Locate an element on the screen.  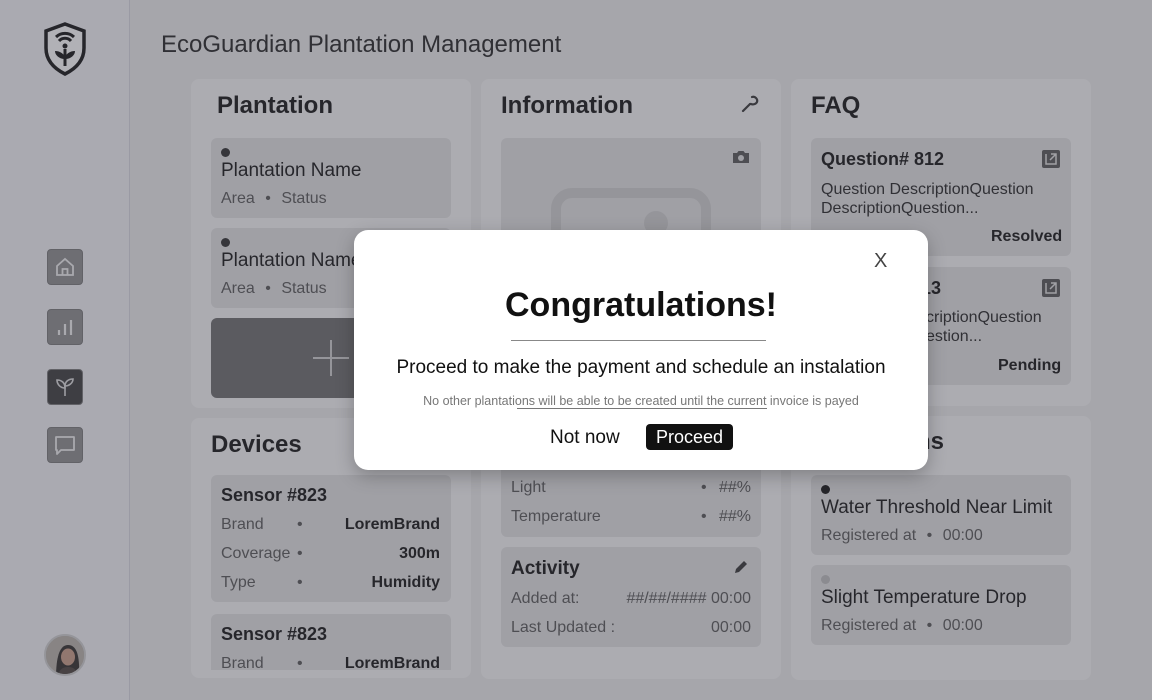
note-underline is located at coordinates (642, 408).